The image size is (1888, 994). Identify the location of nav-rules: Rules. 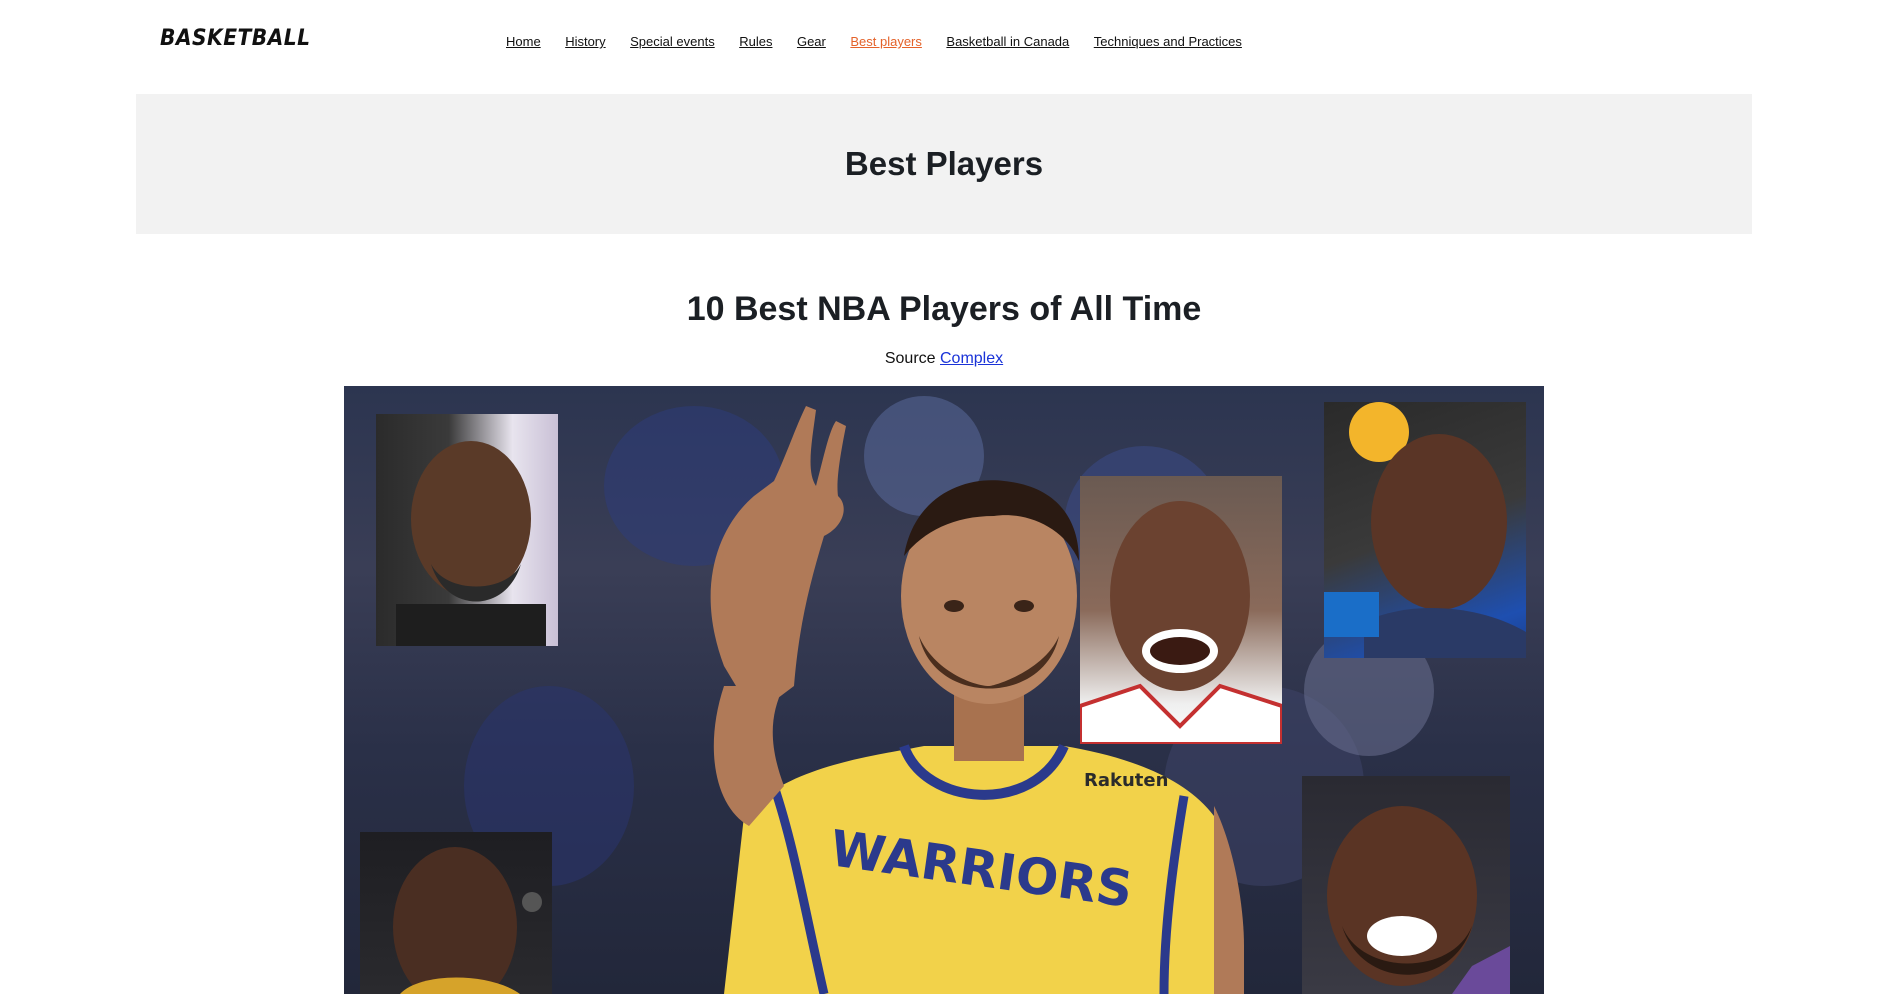
(755, 41).